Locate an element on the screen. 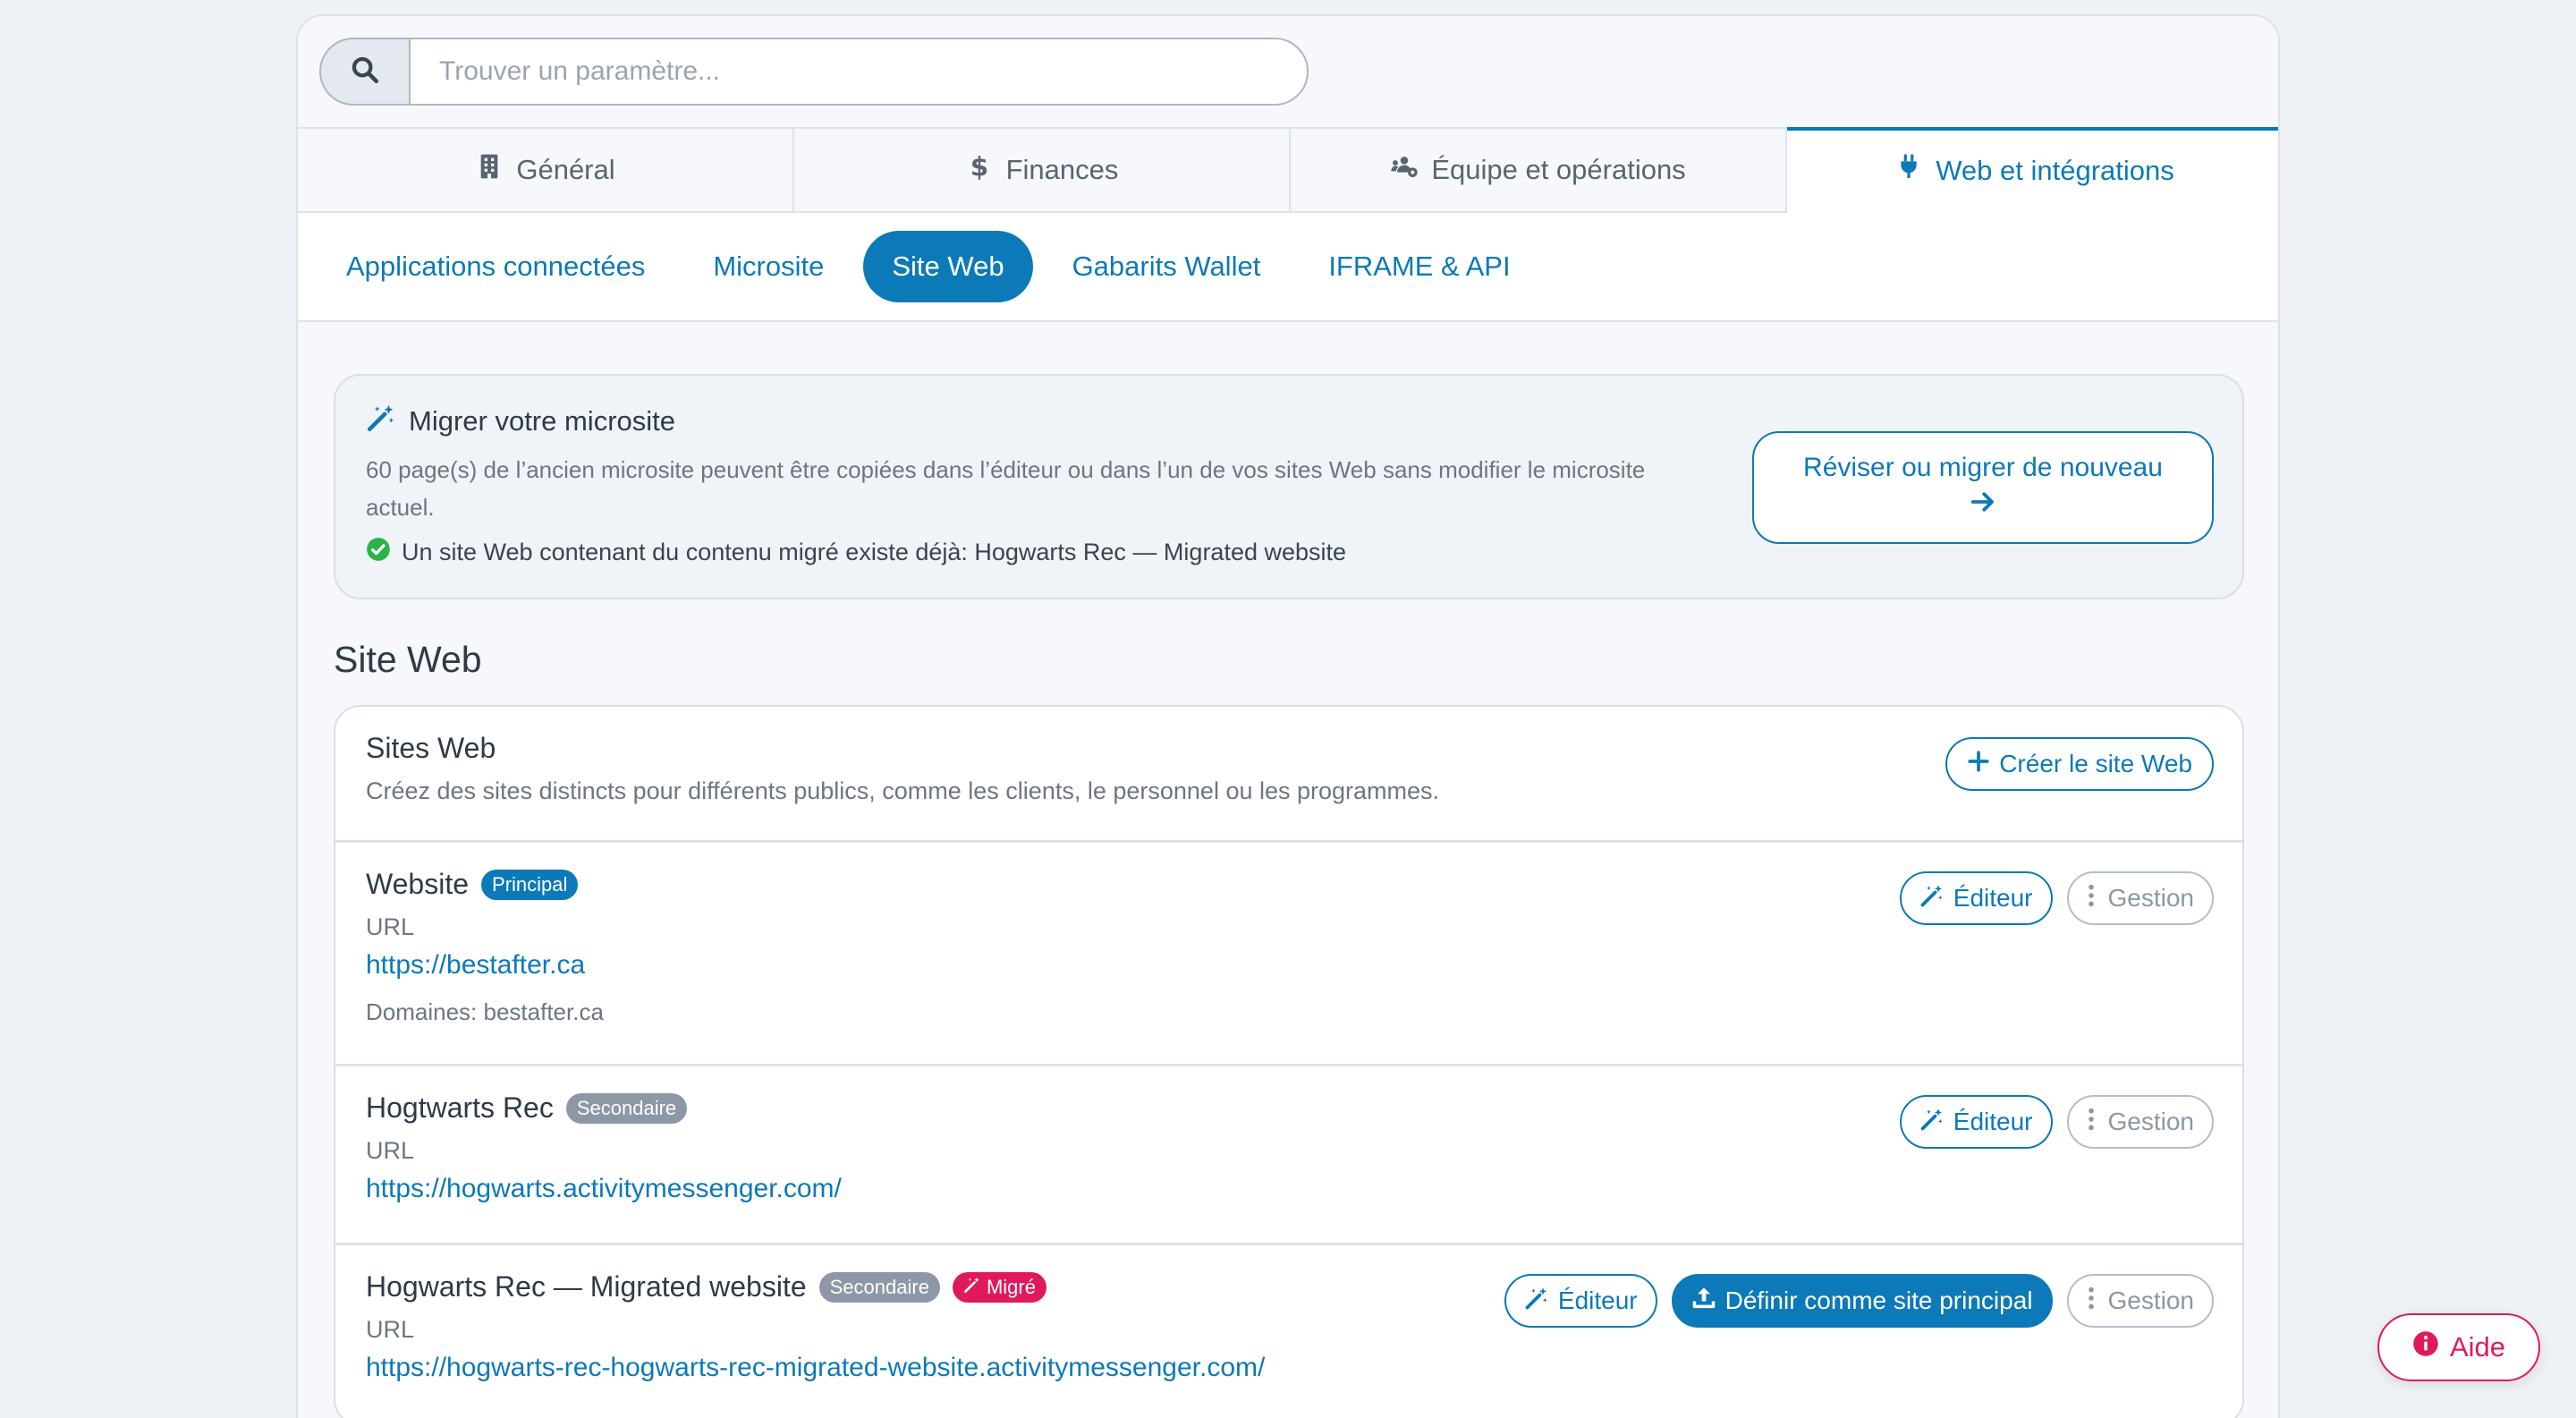 The width and height of the screenshot is (2576, 1418). tab-label: Équipe et opérations is located at coordinates (1558, 169).